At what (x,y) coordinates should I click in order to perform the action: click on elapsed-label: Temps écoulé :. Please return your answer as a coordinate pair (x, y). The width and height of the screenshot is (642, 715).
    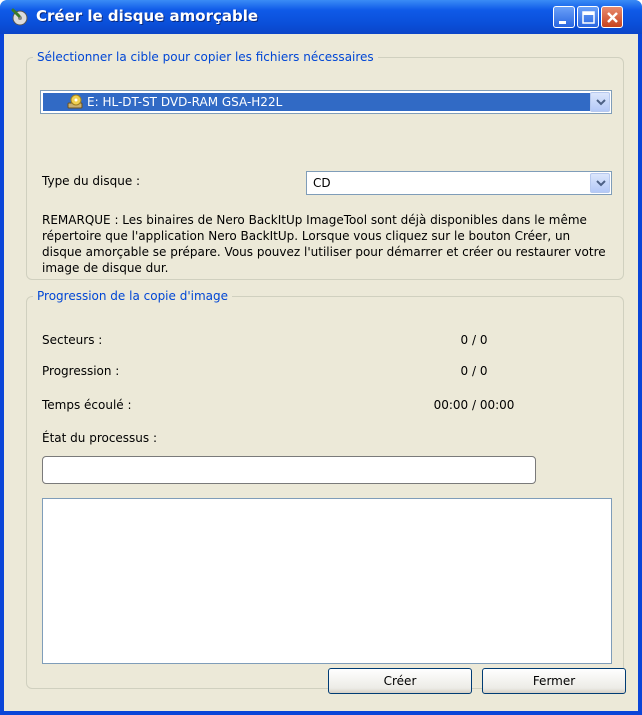
    Looking at the image, I should click on (87, 405).